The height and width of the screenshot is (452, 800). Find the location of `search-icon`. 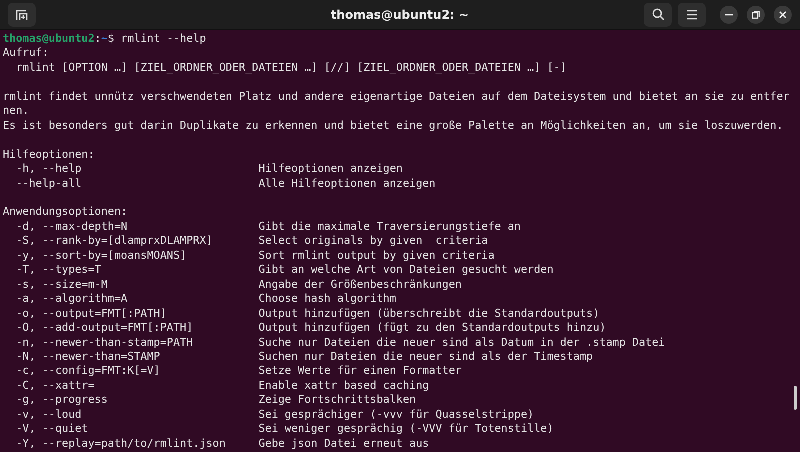

search-icon is located at coordinates (658, 14).